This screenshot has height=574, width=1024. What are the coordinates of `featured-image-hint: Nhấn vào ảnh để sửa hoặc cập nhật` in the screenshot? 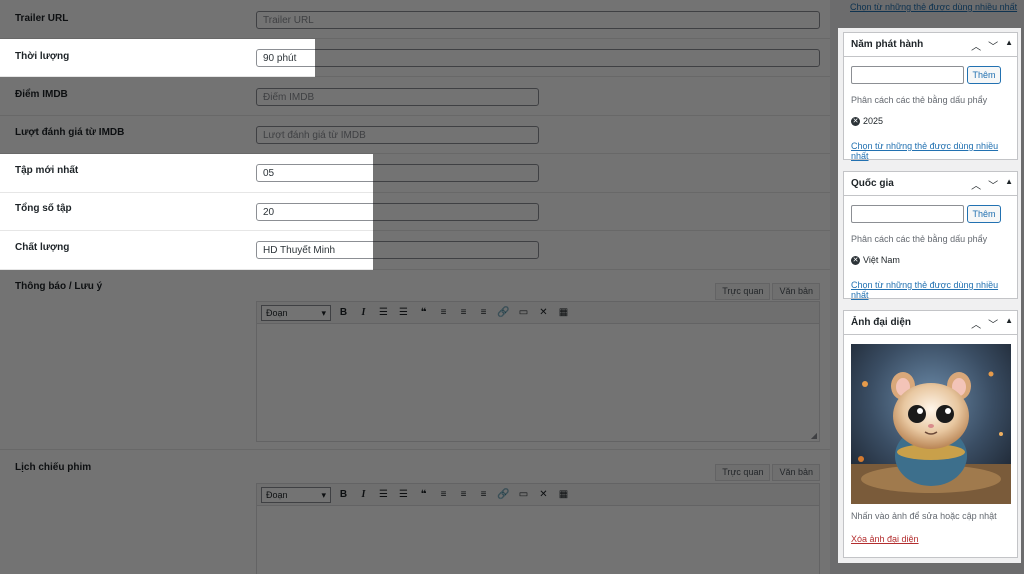 It's located at (924, 516).